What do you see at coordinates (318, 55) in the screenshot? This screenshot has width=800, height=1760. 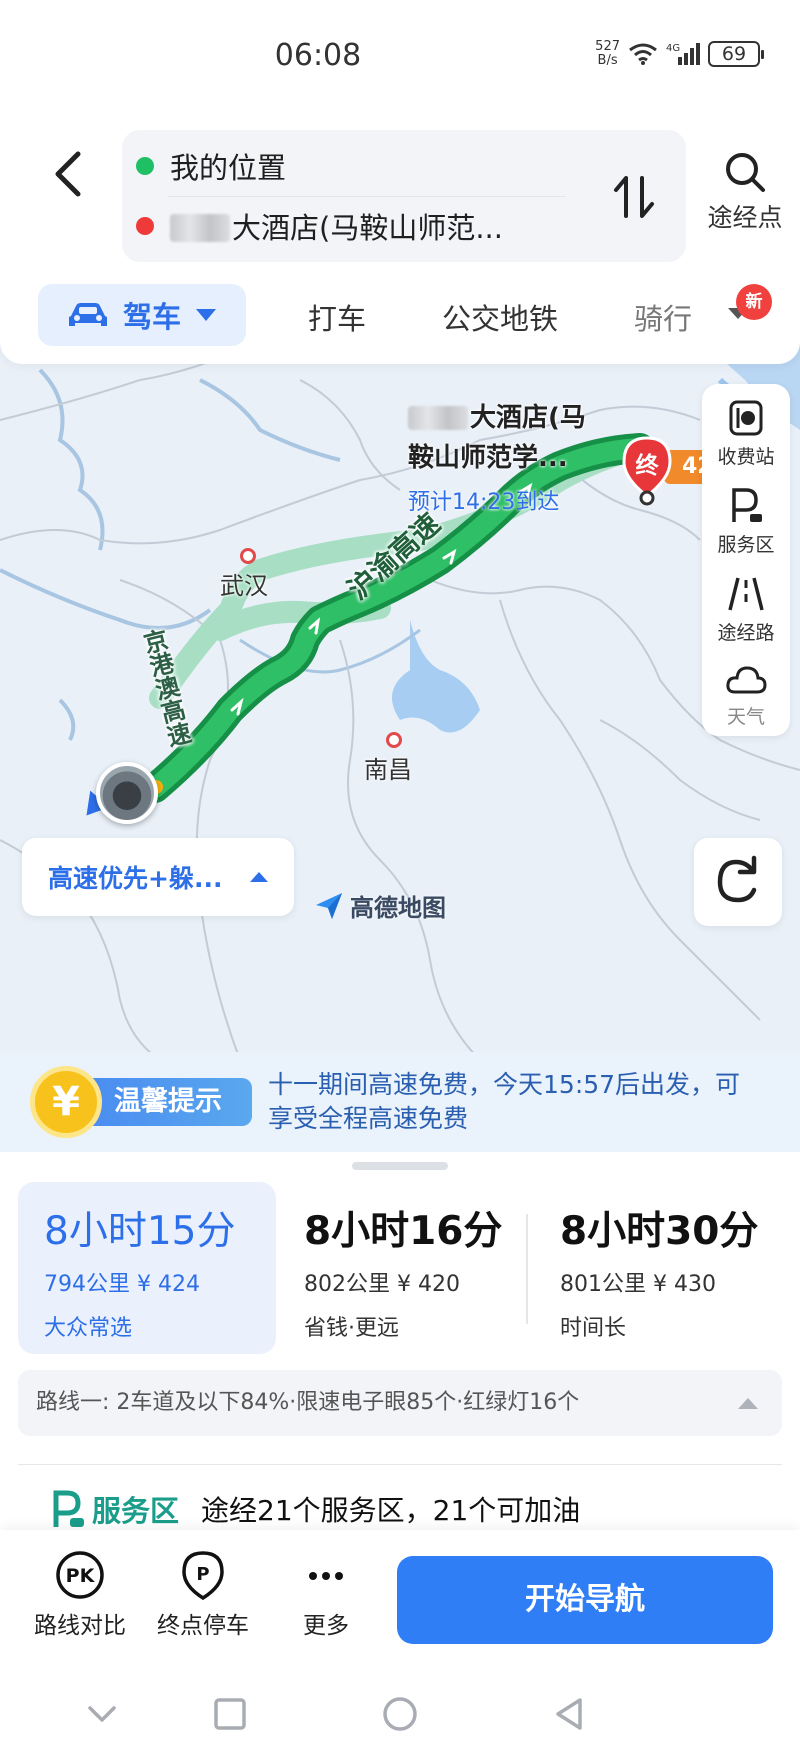 I see `status-time: 06:08` at bounding box center [318, 55].